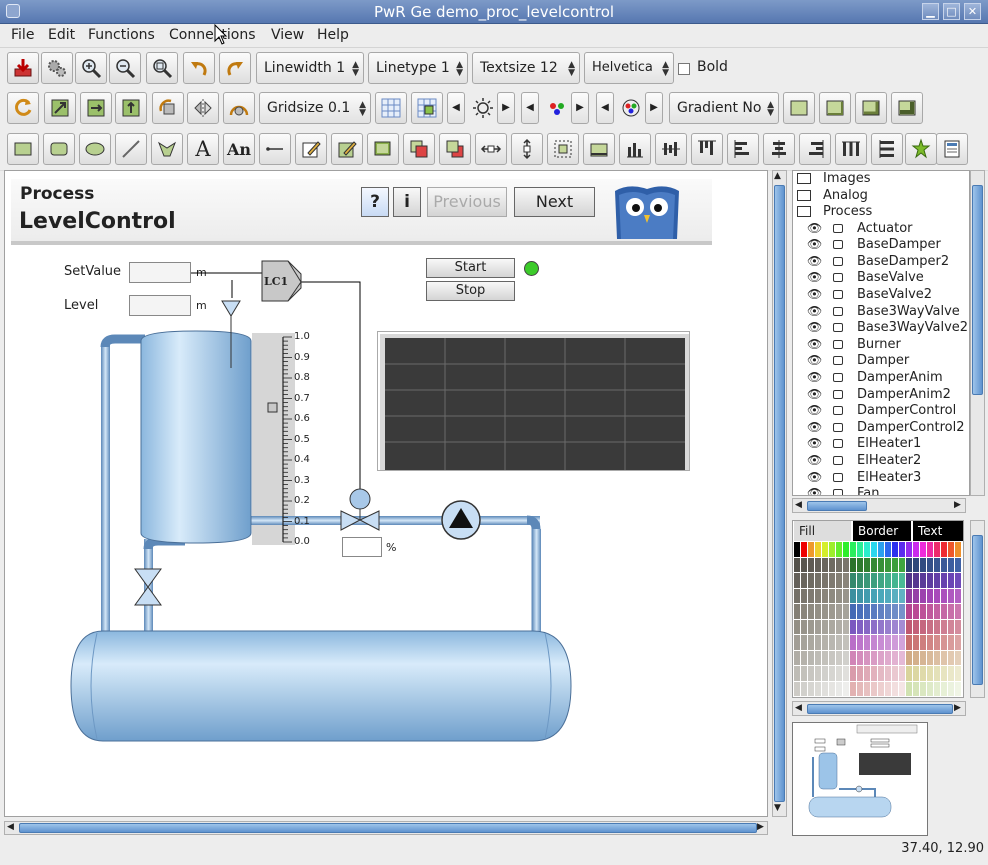  What do you see at coordinates (798, 708) in the screenshot?
I see `palette-scroll-left-icon: ◀` at bounding box center [798, 708].